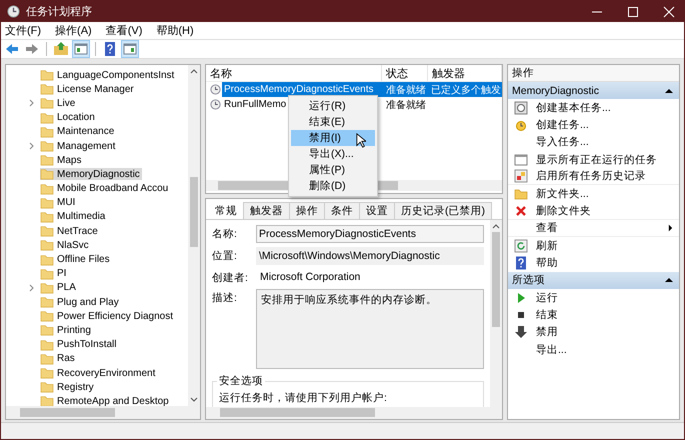 This screenshot has height=440, width=685. What do you see at coordinates (593, 73) in the screenshot?
I see `panel-title: 操作` at bounding box center [593, 73].